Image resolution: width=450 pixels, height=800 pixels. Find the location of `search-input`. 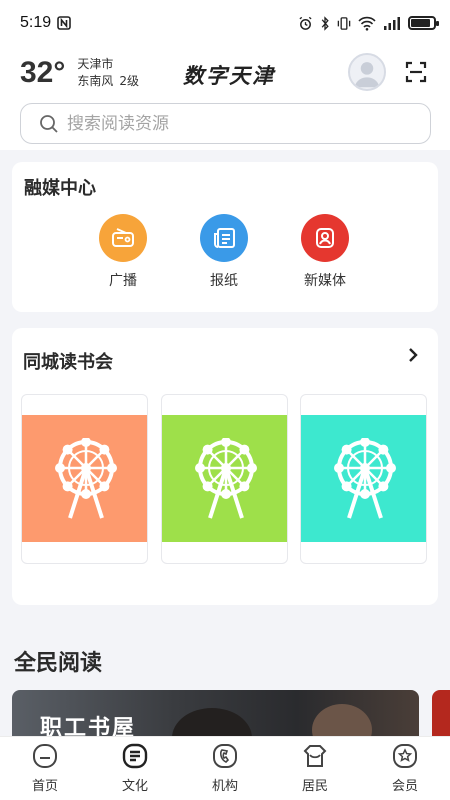

search-input is located at coordinates (217, 123).